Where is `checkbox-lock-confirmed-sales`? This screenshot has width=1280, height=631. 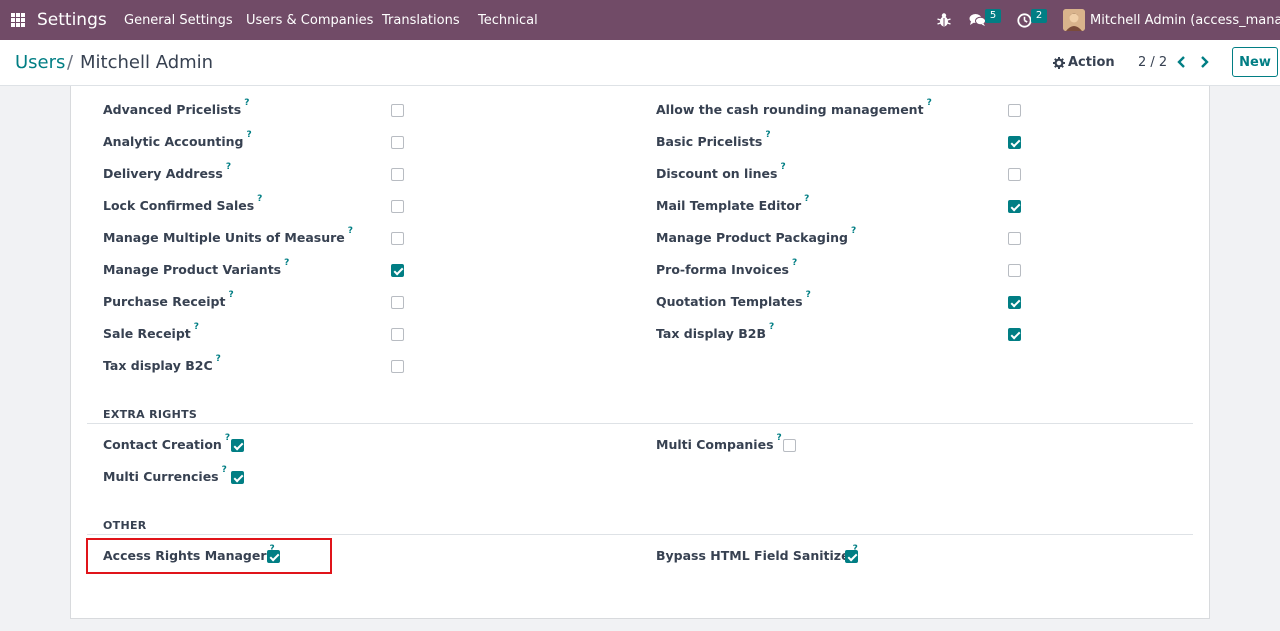
checkbox-lock-confirmed-sales is located at coordinates (397, 206).